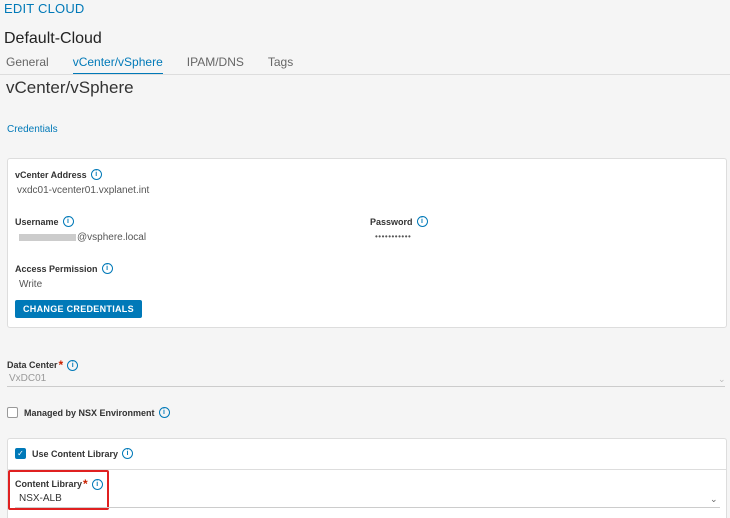 This screenshot has width=730, height=518. What do you see at coordinates (70, 87) in the screenshot?
I see `section-title: vCenter/vSphere` at bounding box center [70, 87].